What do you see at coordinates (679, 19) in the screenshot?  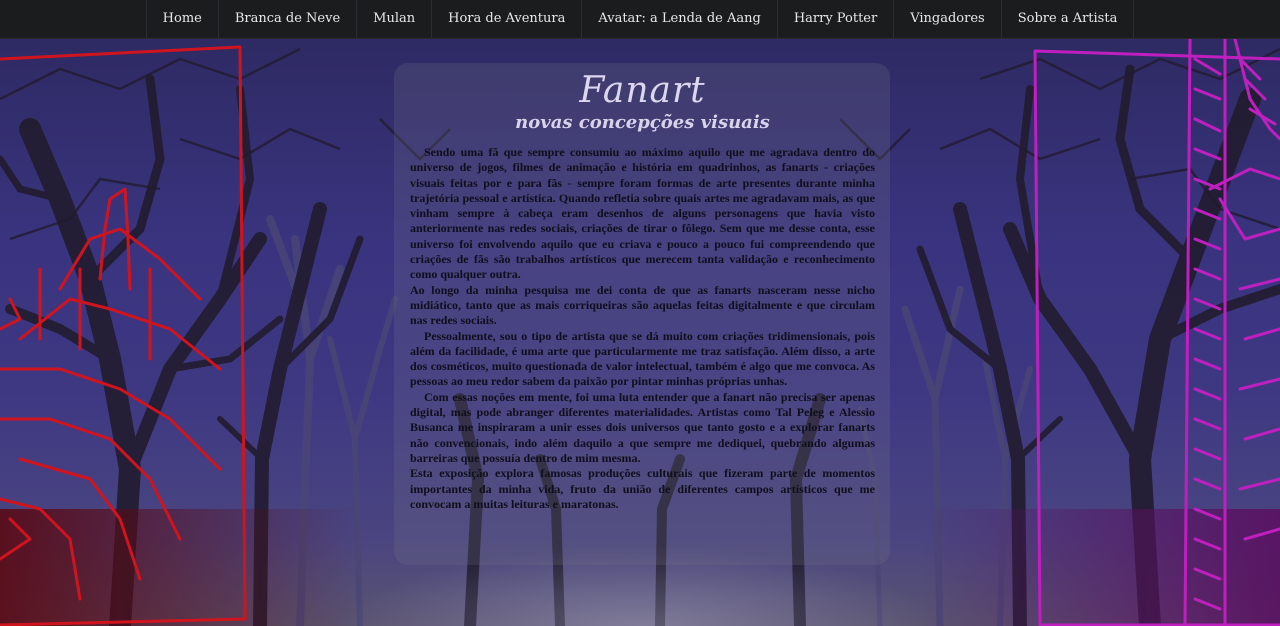 I see `nav-link-avatar: Avatar: a Lenda de Aang` at bounding box center [679, 19].